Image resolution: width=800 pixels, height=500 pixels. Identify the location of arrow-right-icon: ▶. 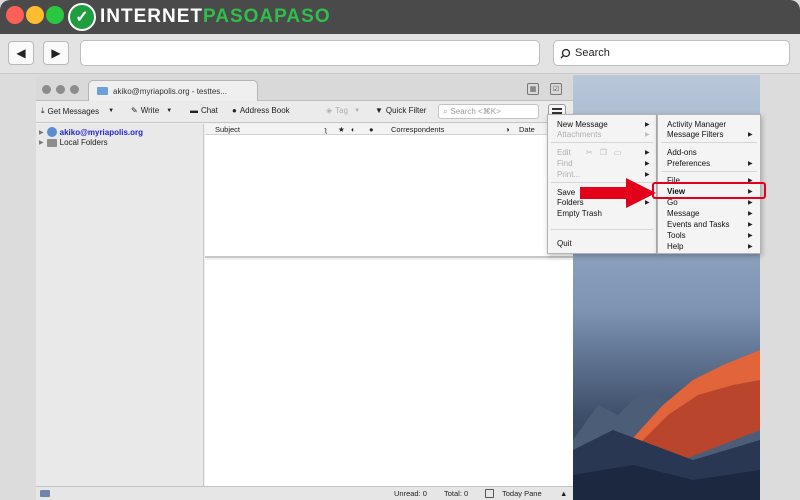
(56, 53).